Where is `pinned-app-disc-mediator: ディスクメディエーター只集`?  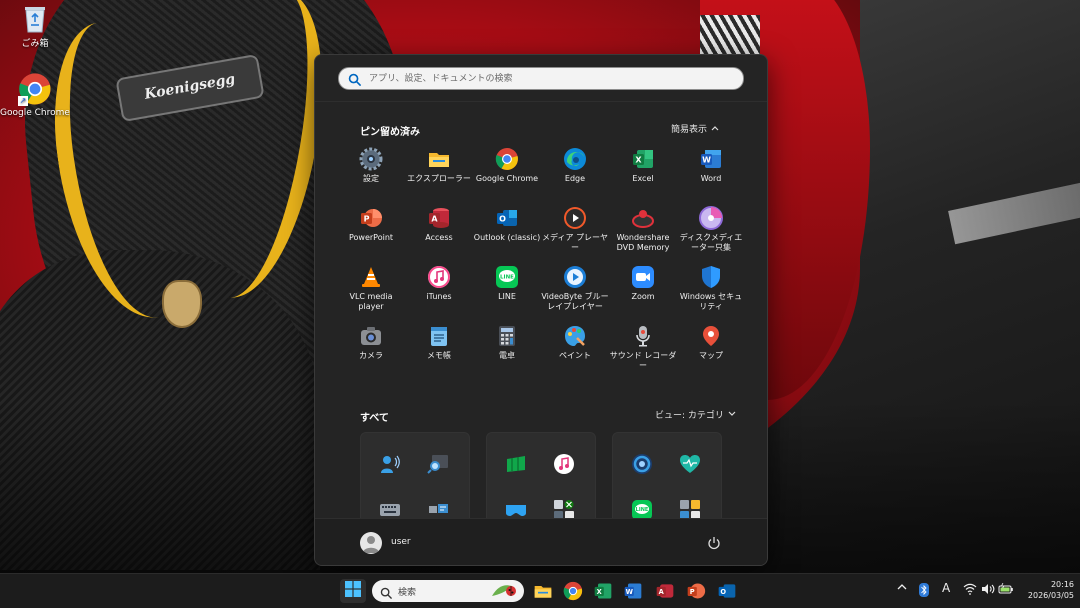
pinned-app-disc-mediator: ディスクメディエーター只集 is located at coordinates (711, 235).